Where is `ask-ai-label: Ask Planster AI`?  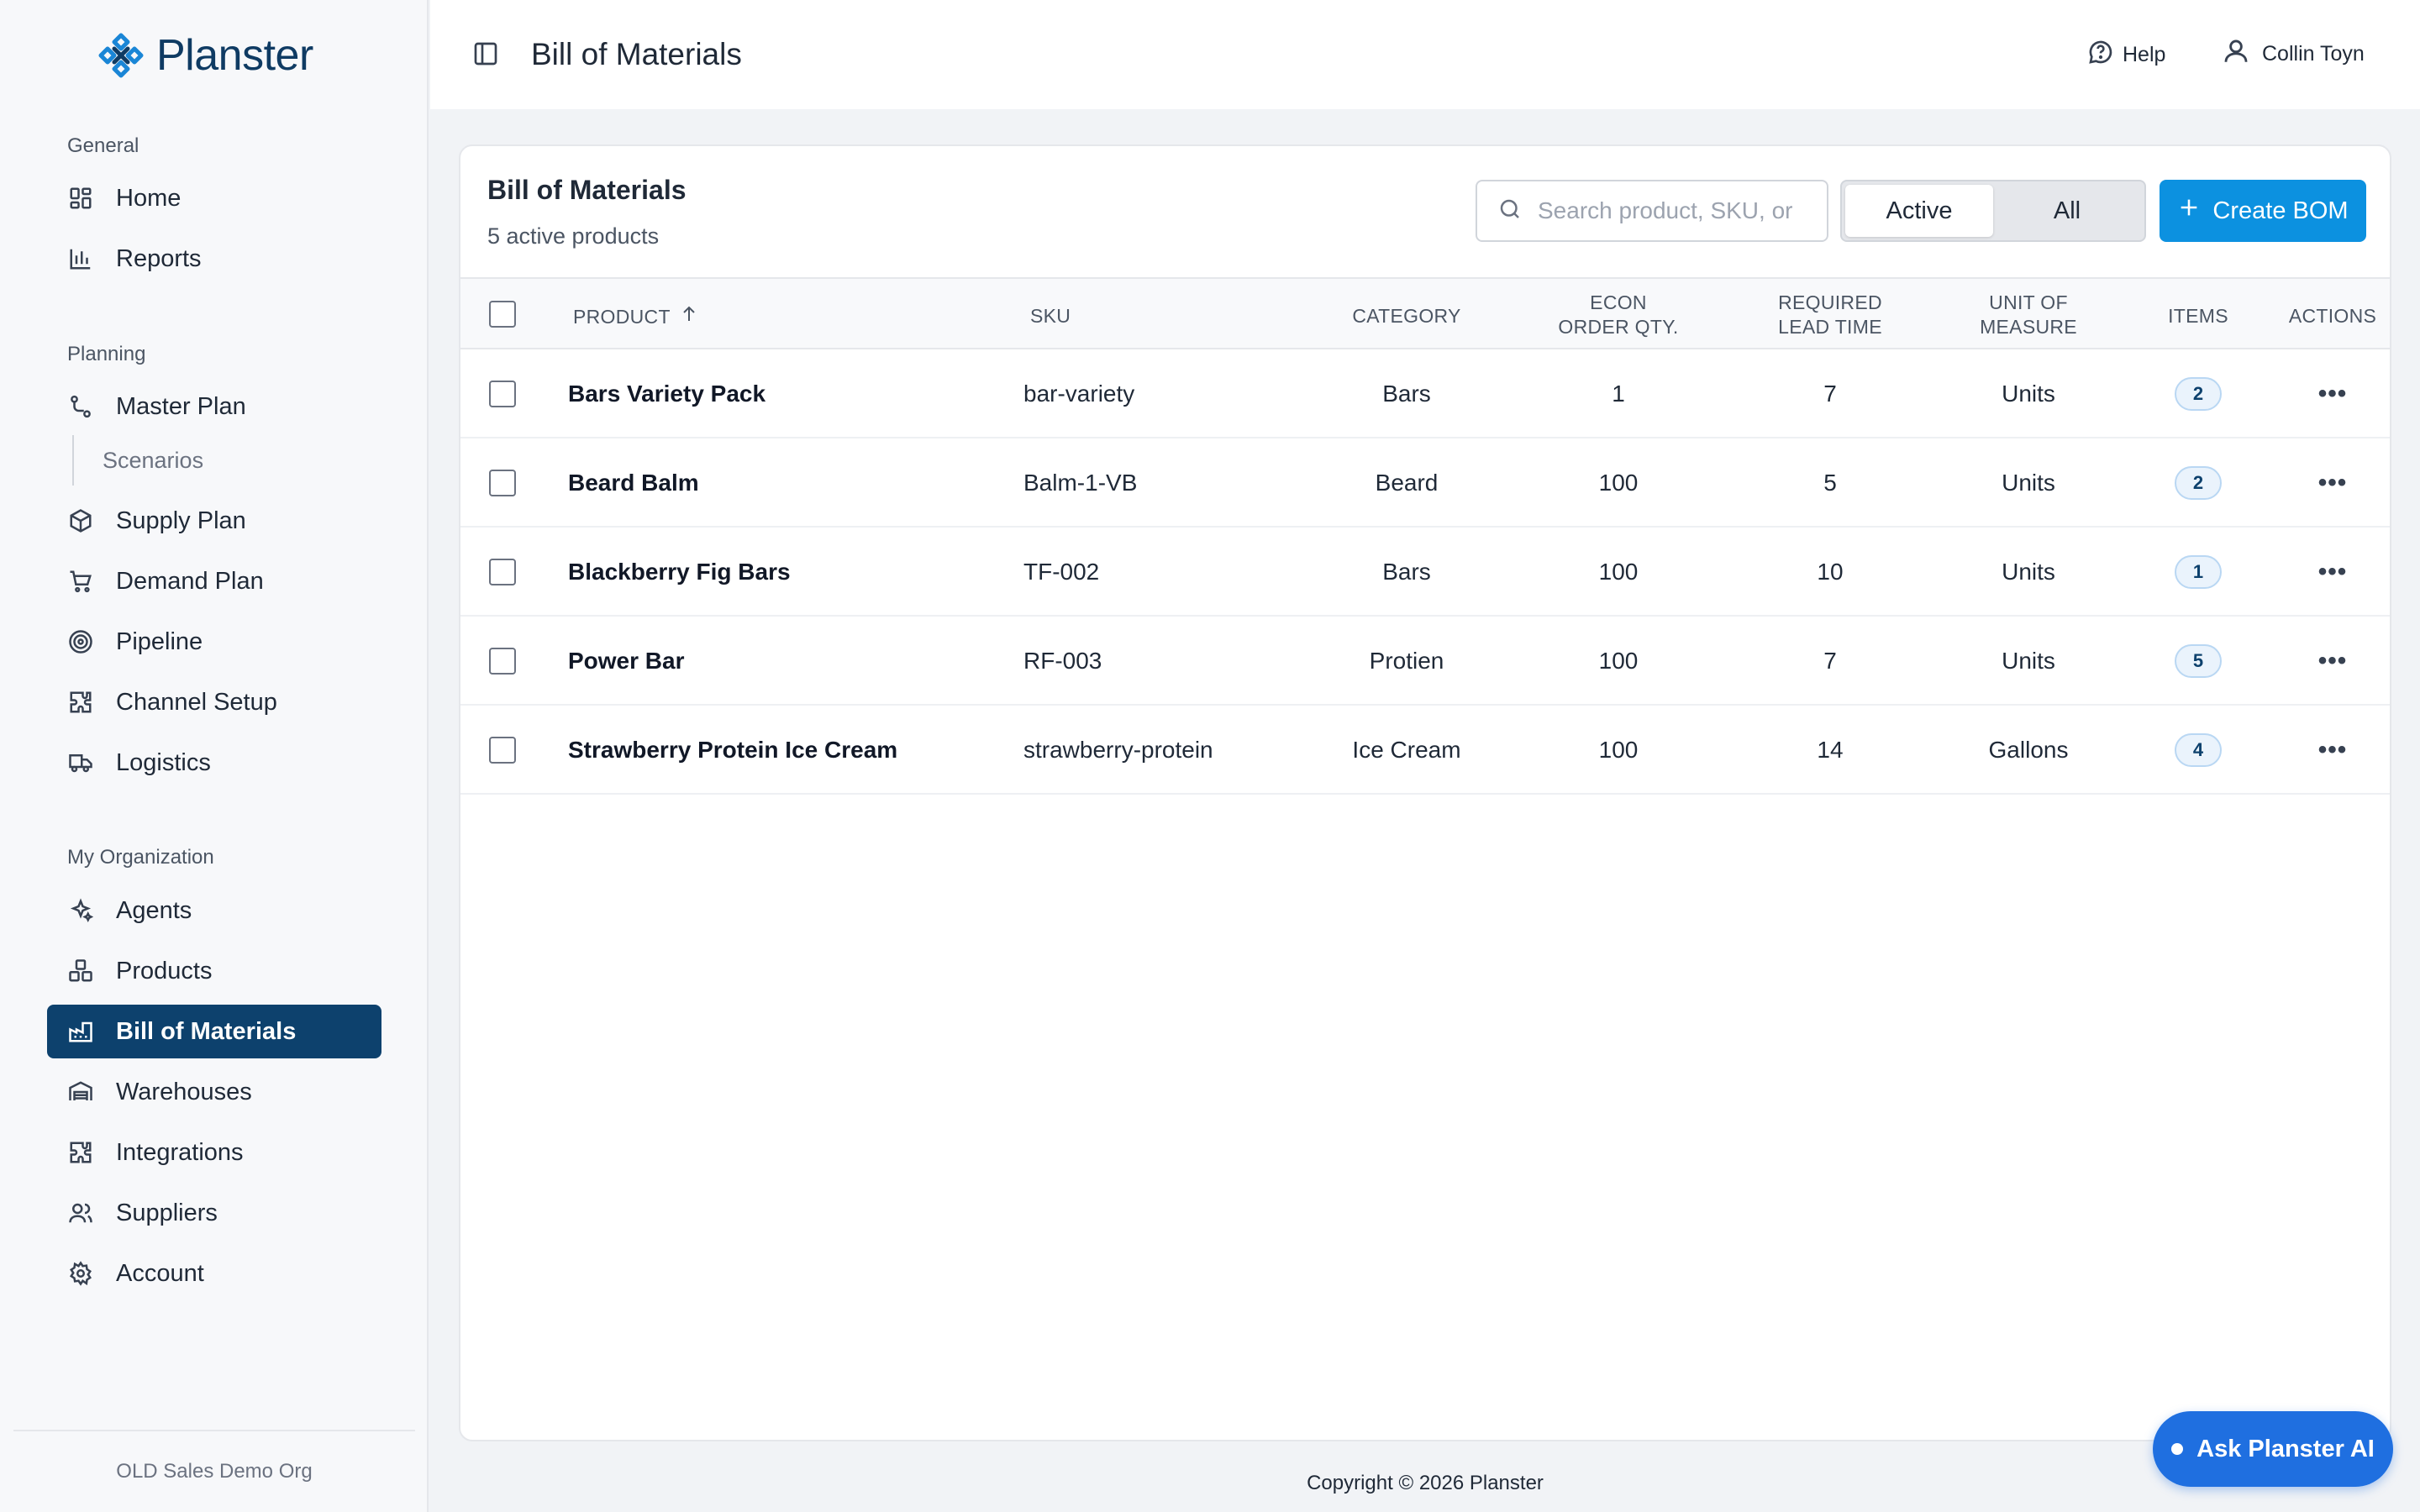
ask-ai-label: Ask Planster AI is located at coordinates (2285, 1448).